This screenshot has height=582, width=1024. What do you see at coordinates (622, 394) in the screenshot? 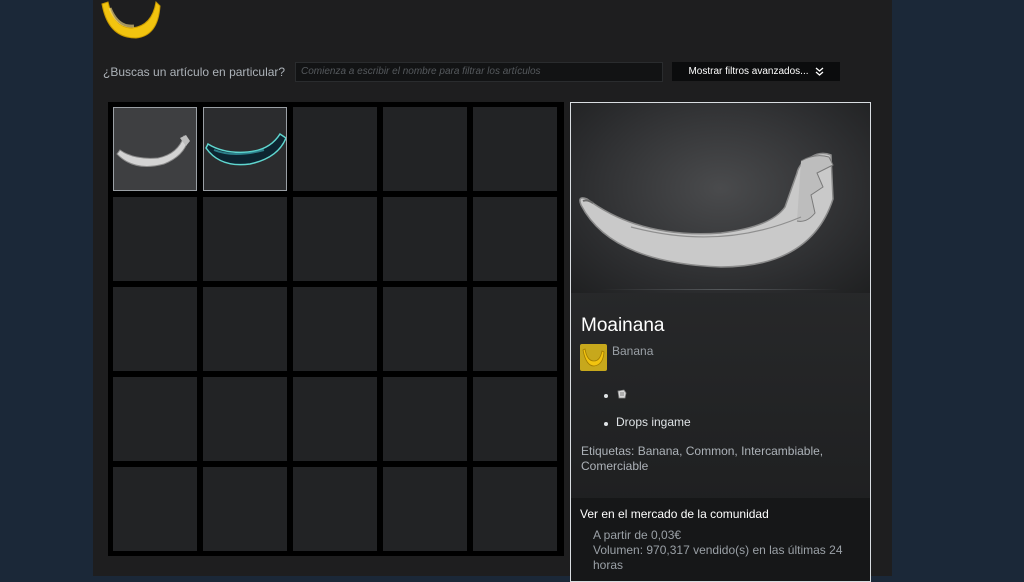
I see `sticker-icon` at bounding box center [622, 394].